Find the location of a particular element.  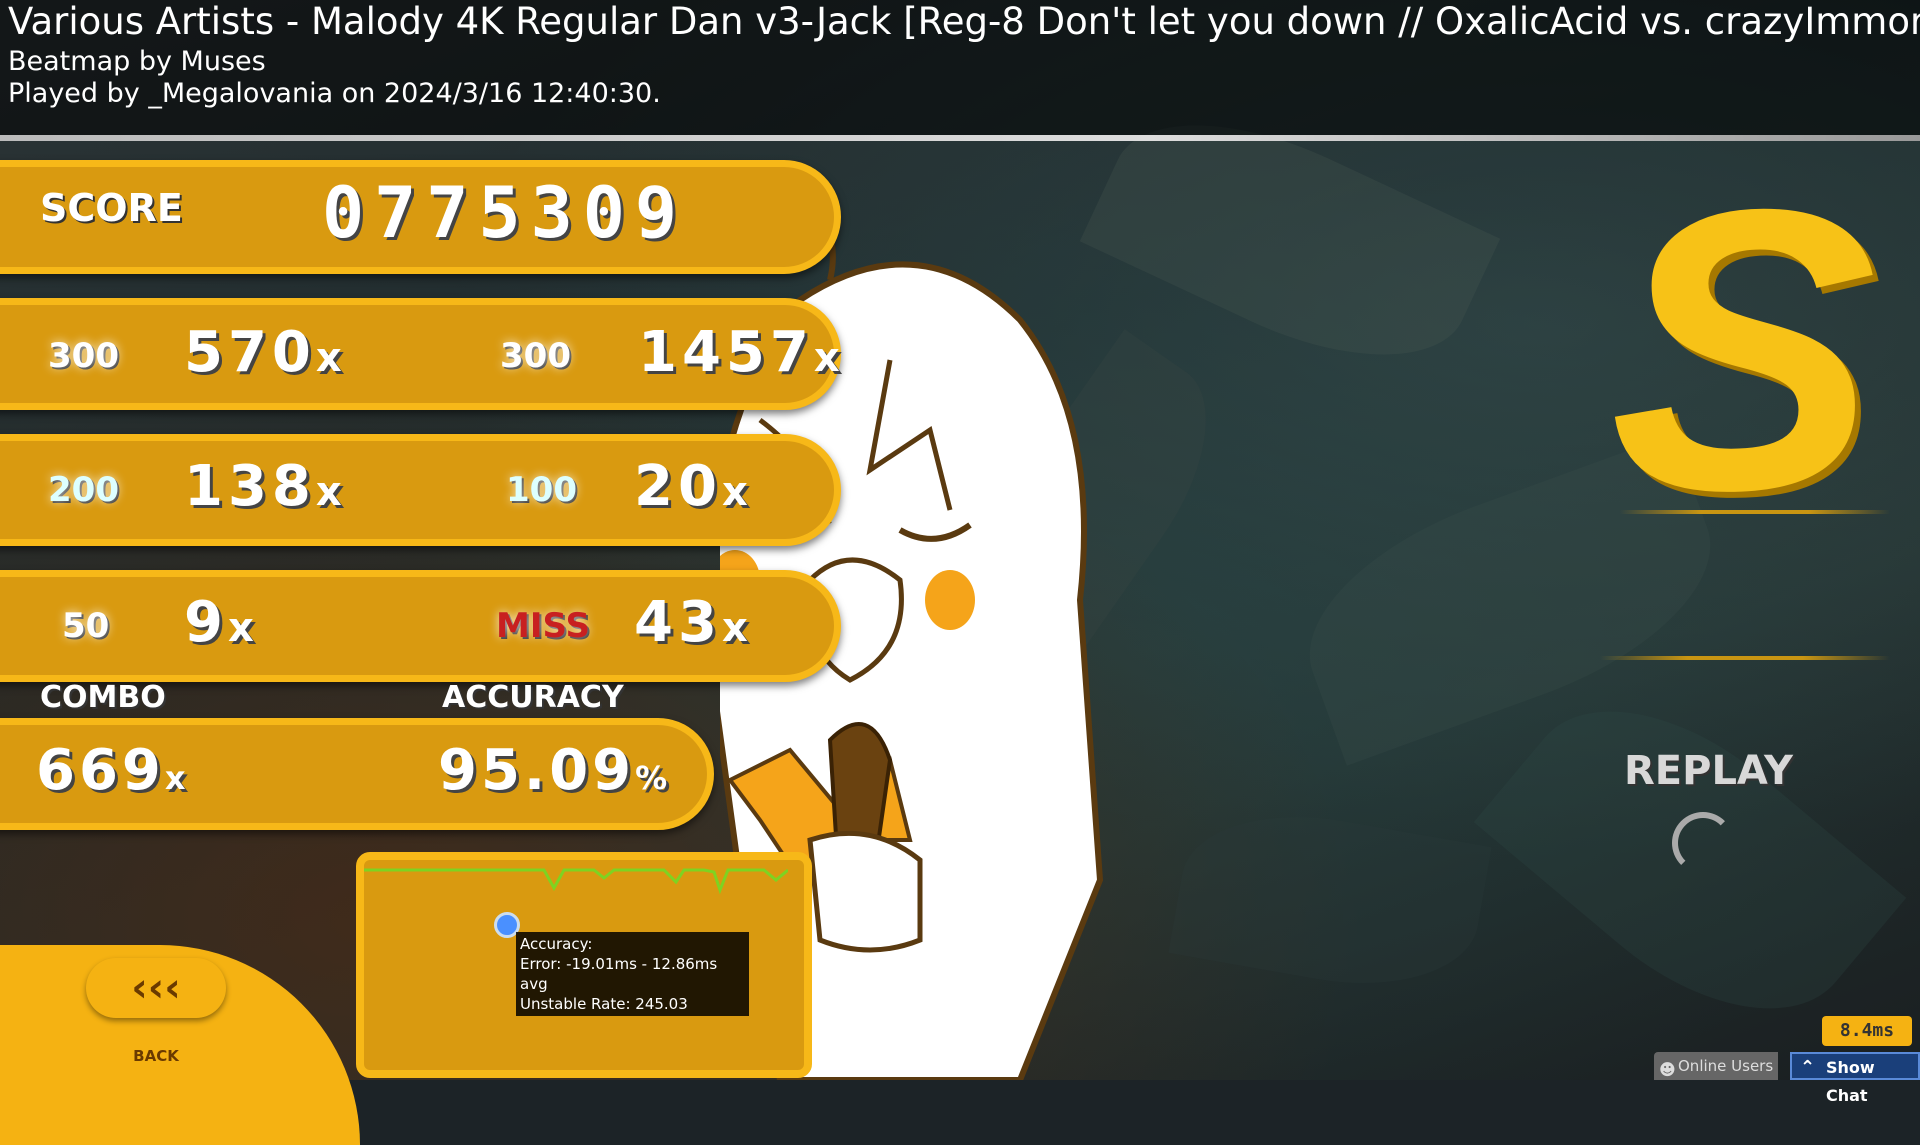

combo-value: 669x is located at coordinates (111, 770).